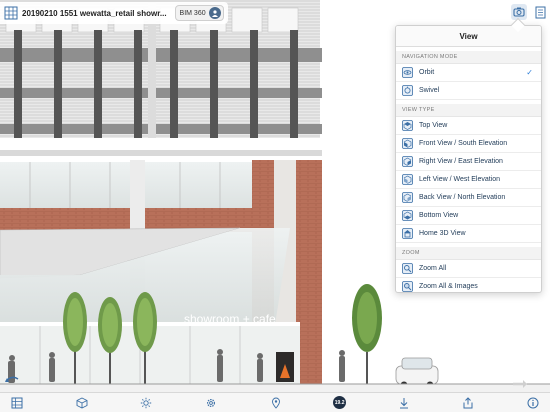 The image size is (550, 412). Describe the element at coordinates (17, 403) in the screenshot. I see `sheets-list-icon` at that location.